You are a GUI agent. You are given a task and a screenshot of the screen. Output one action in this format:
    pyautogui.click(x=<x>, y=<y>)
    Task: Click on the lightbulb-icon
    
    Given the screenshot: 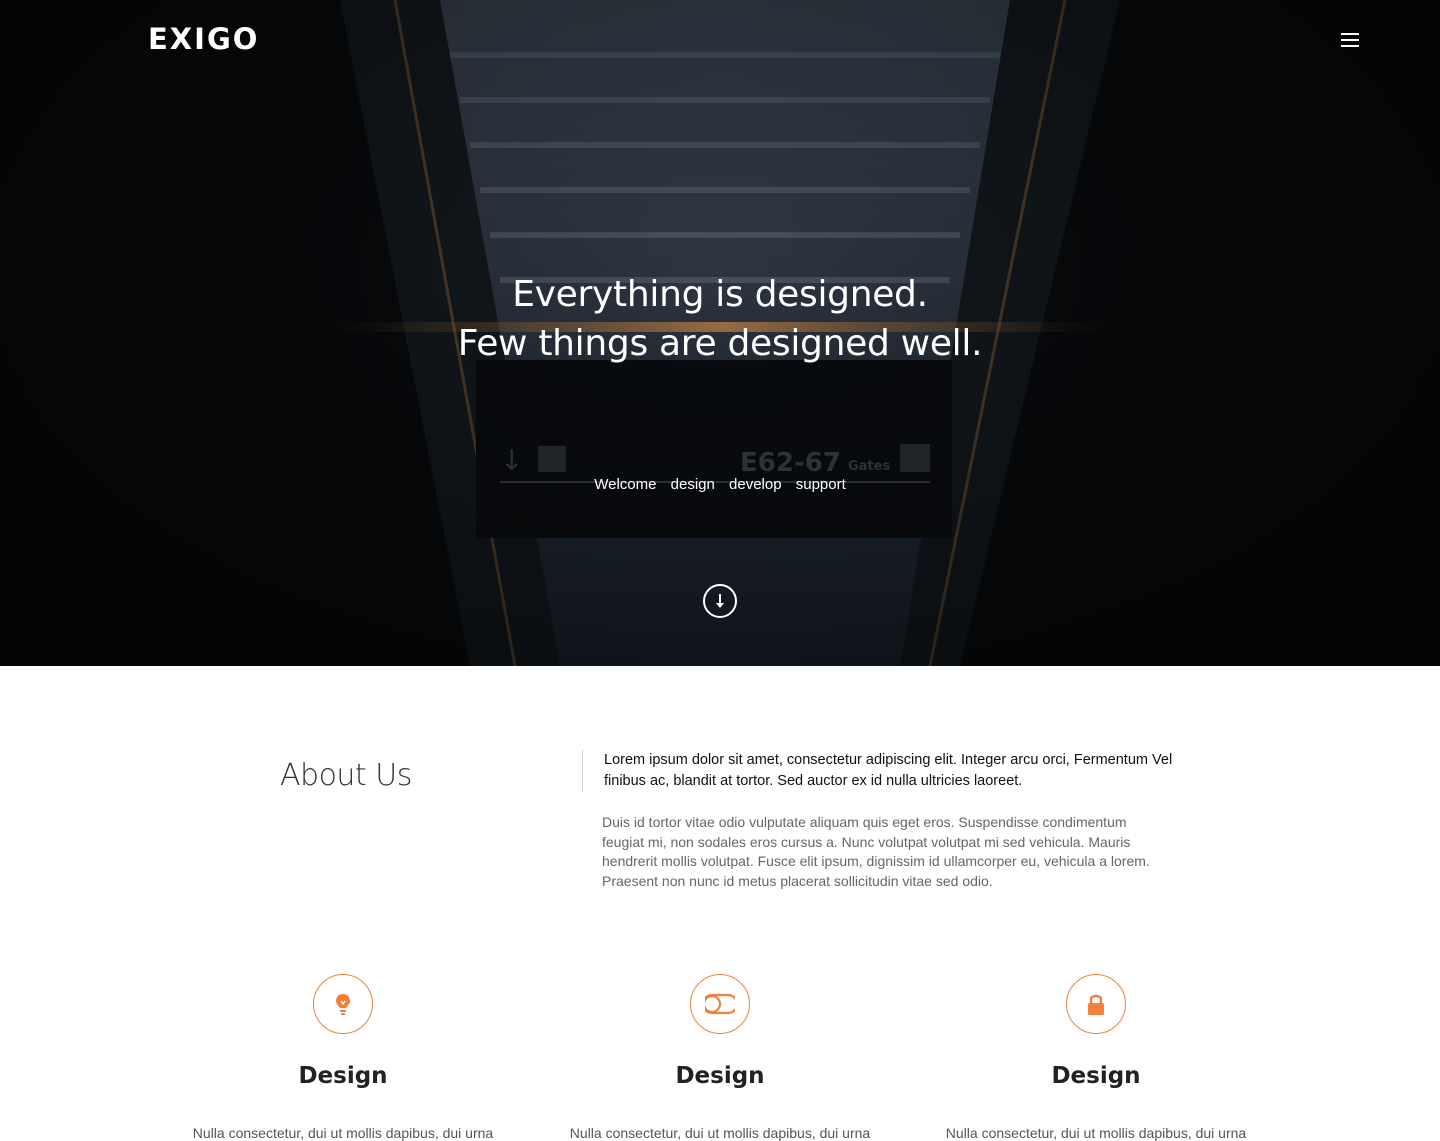 What is the action you would take?
    pyautogui.click(x=343, y=1004)
    